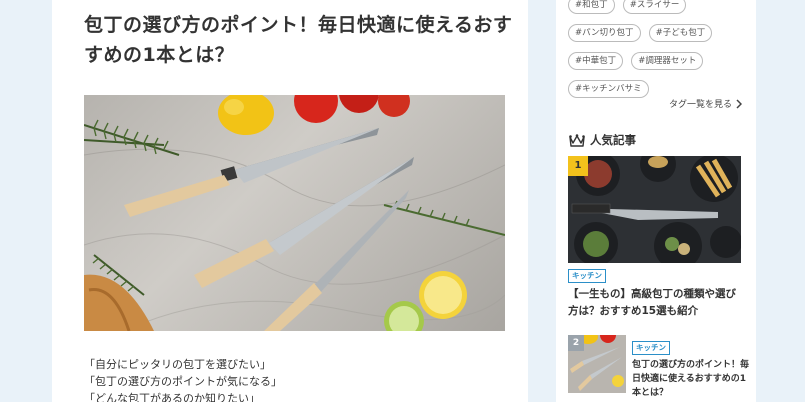  I want to click on intro-line: 「自分にピッタリの包丁を選びたい」, so click(177, 364).